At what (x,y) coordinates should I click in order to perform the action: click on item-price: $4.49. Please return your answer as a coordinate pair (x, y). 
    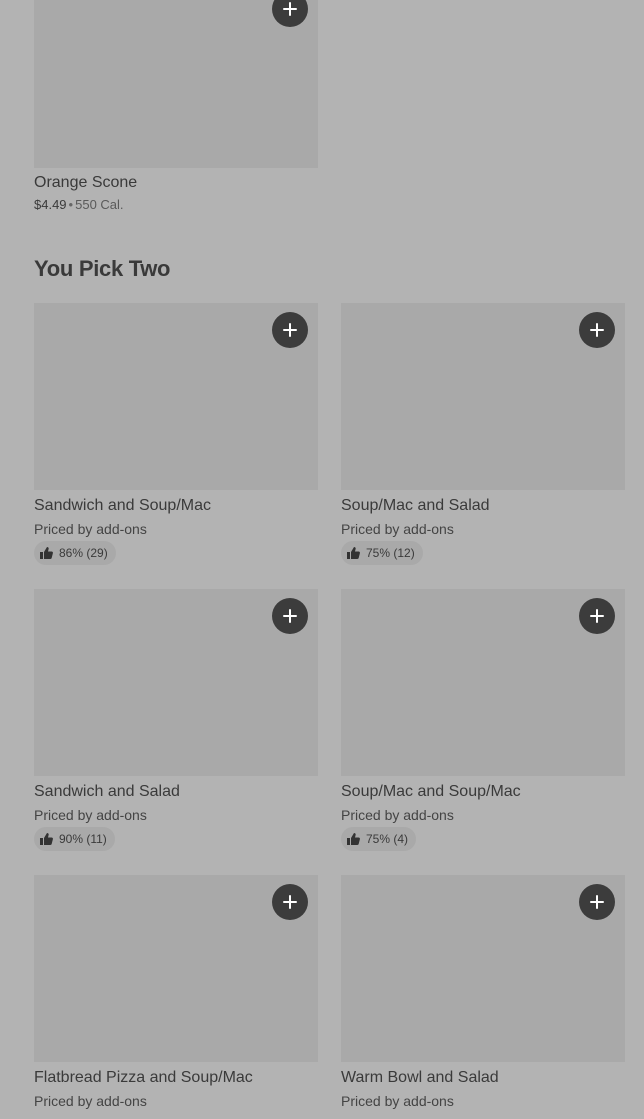
    Looking at the image, I should click on (50, 204).